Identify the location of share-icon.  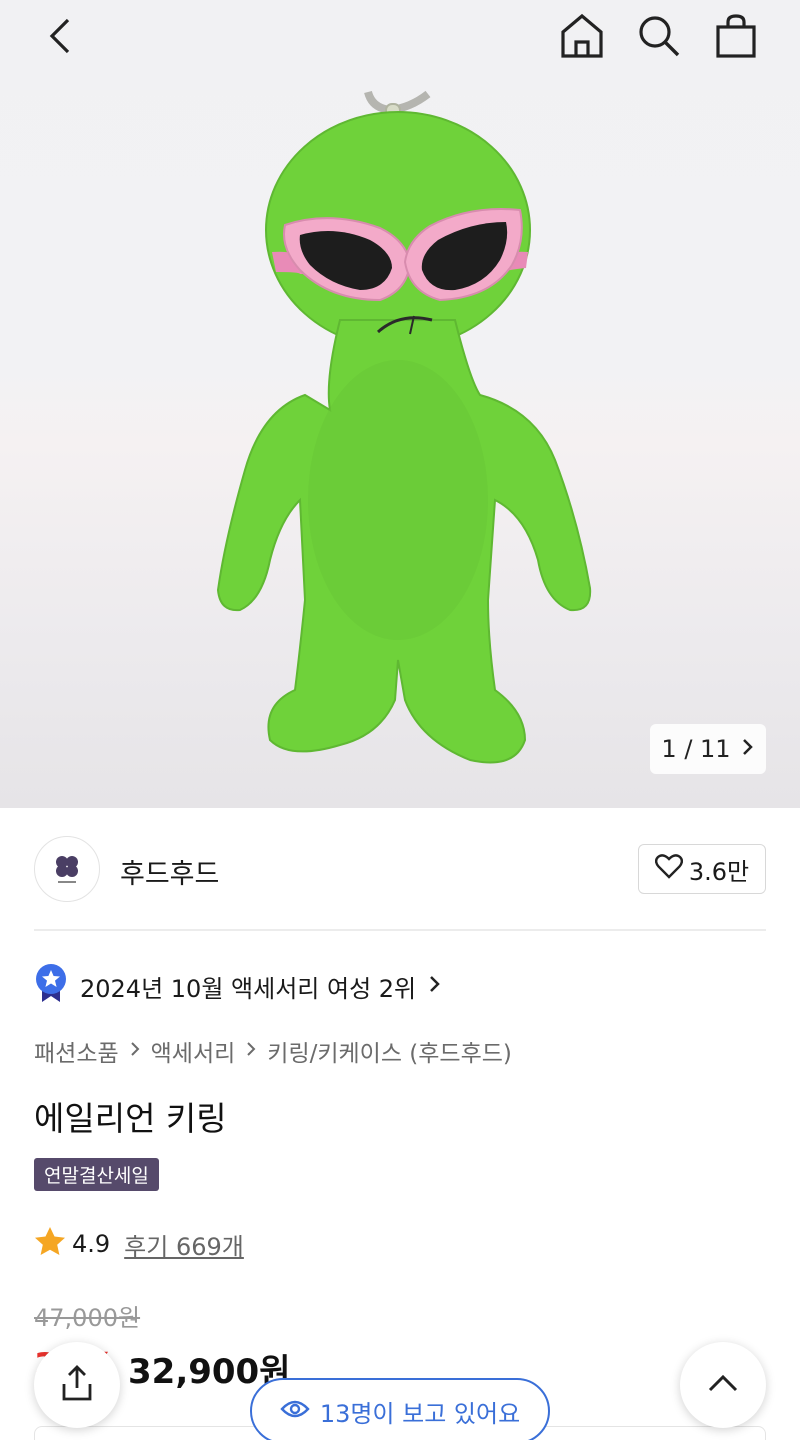
(77, 1385).